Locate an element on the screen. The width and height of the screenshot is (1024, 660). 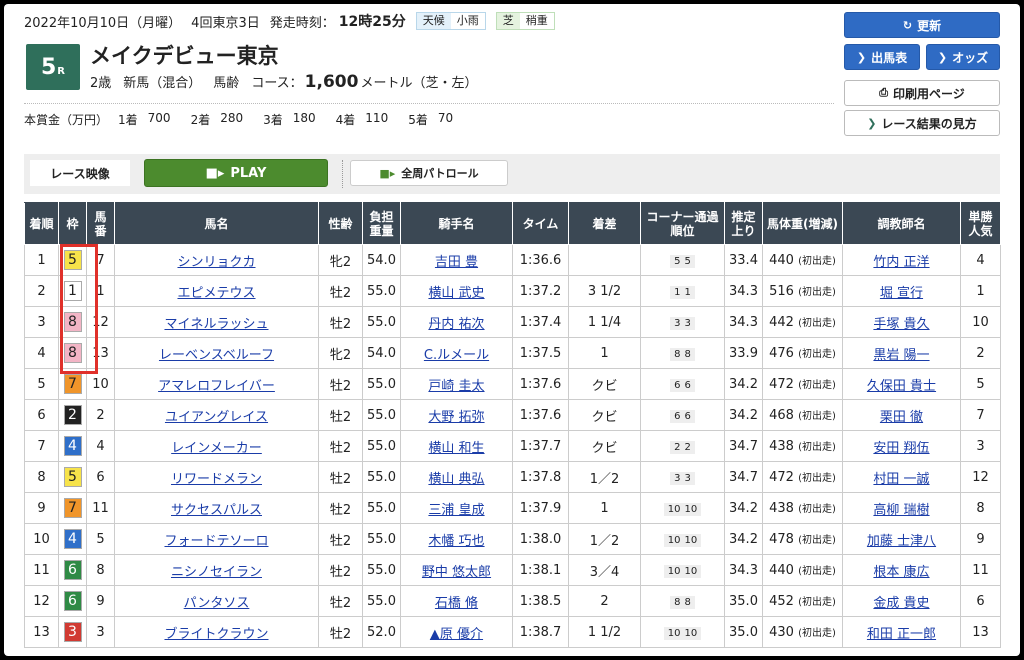
body-weight-cell: 438 (初出走) is located at coordinates (802, 446).